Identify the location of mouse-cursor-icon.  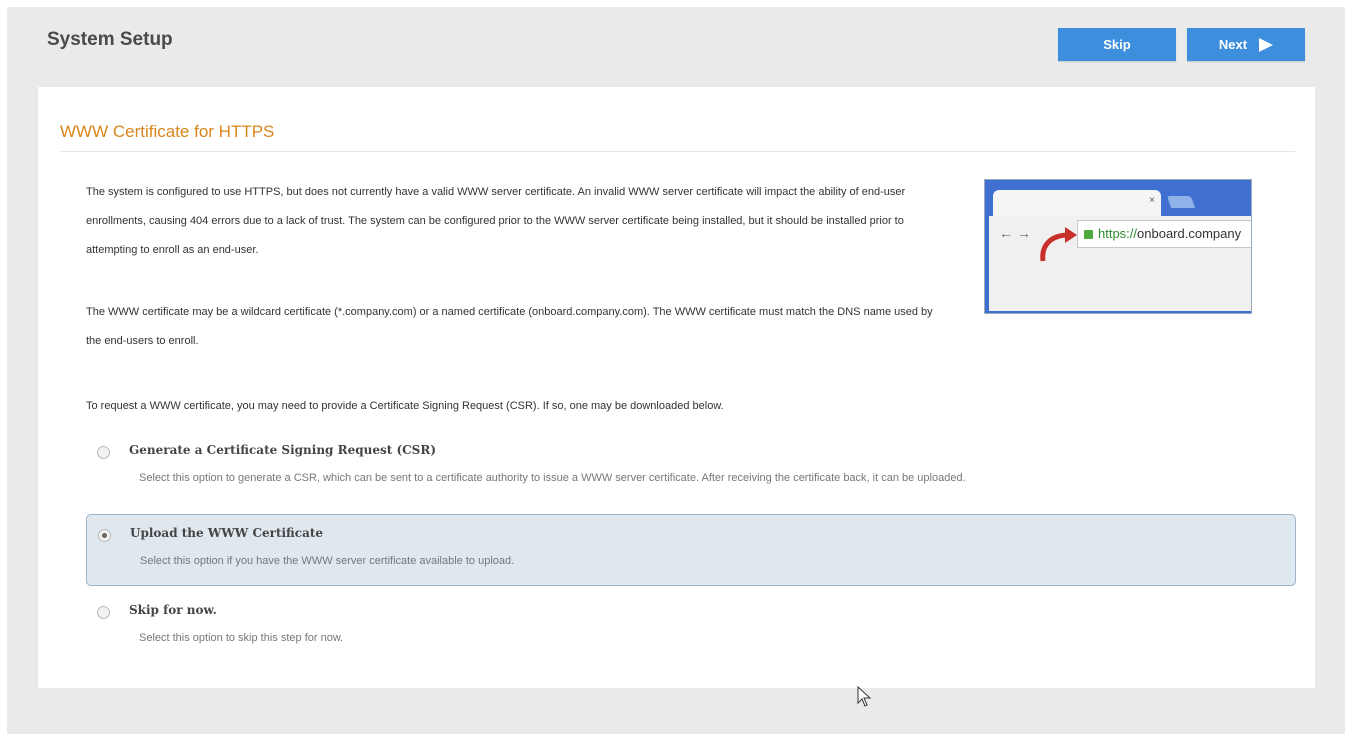
(864, 696).